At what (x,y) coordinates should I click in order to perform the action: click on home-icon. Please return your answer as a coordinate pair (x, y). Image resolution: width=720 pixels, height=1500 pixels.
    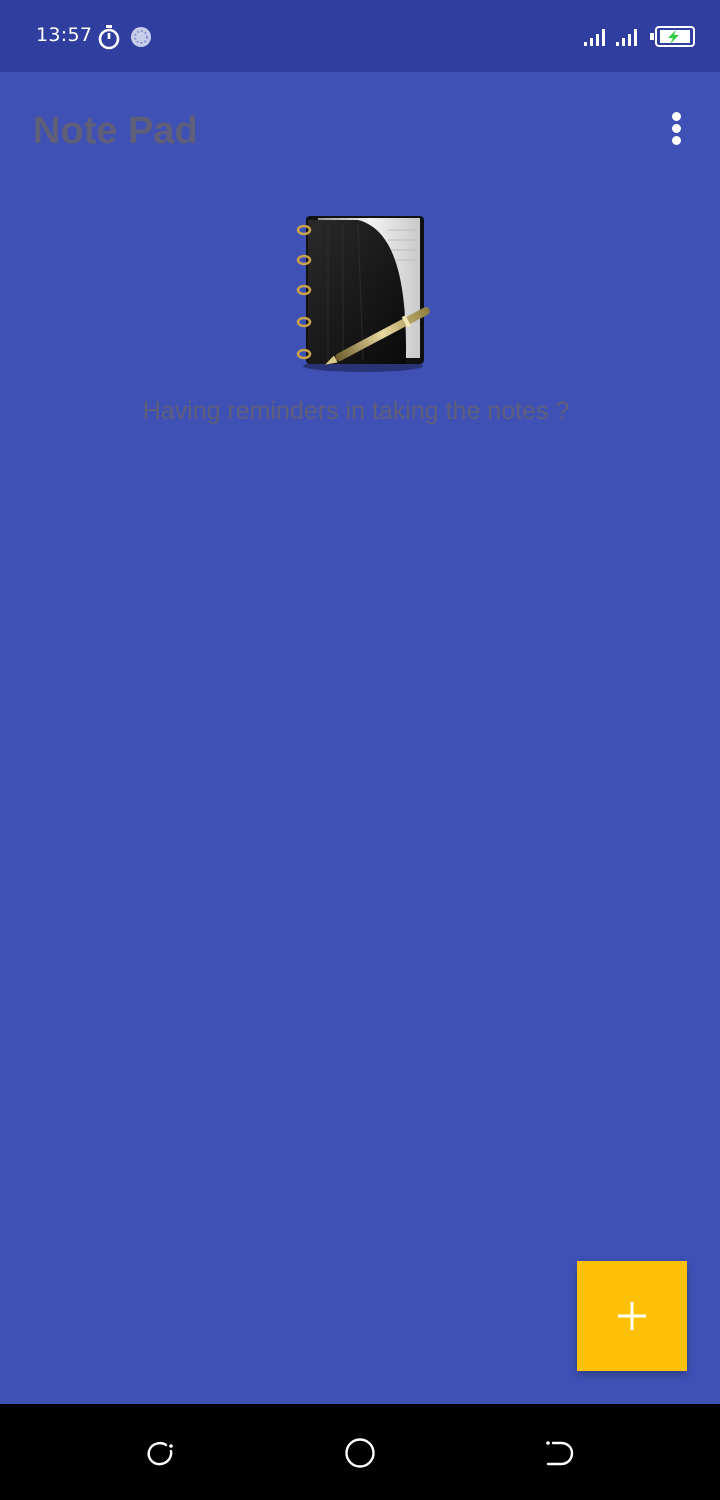
    Looking at the image, I should click on (360, 1453).